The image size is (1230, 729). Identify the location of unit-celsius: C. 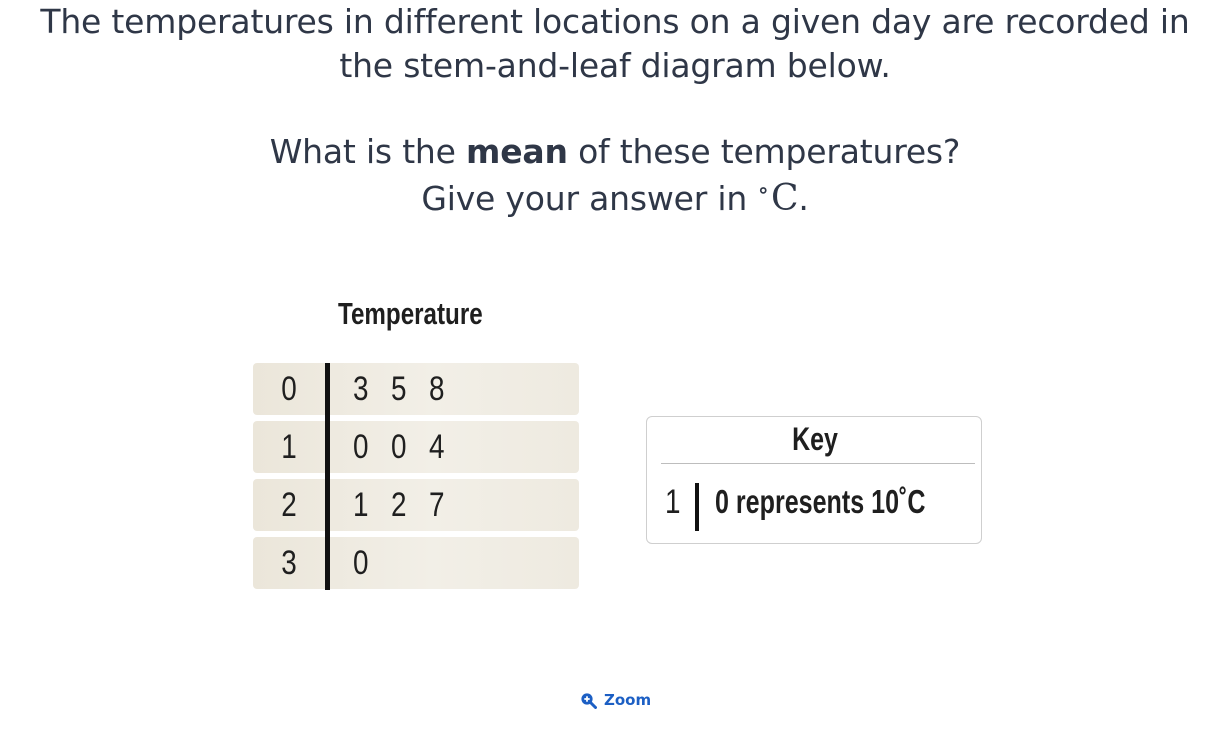
(784, 198).